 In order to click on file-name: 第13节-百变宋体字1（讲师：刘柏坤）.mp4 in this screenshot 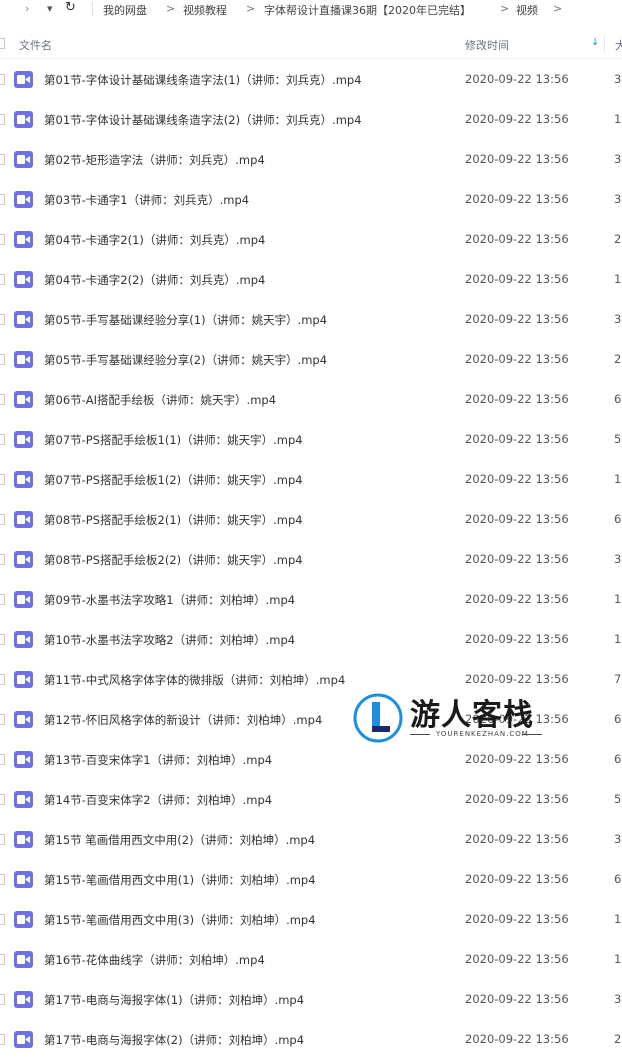, I will do `click(158, 760)`.